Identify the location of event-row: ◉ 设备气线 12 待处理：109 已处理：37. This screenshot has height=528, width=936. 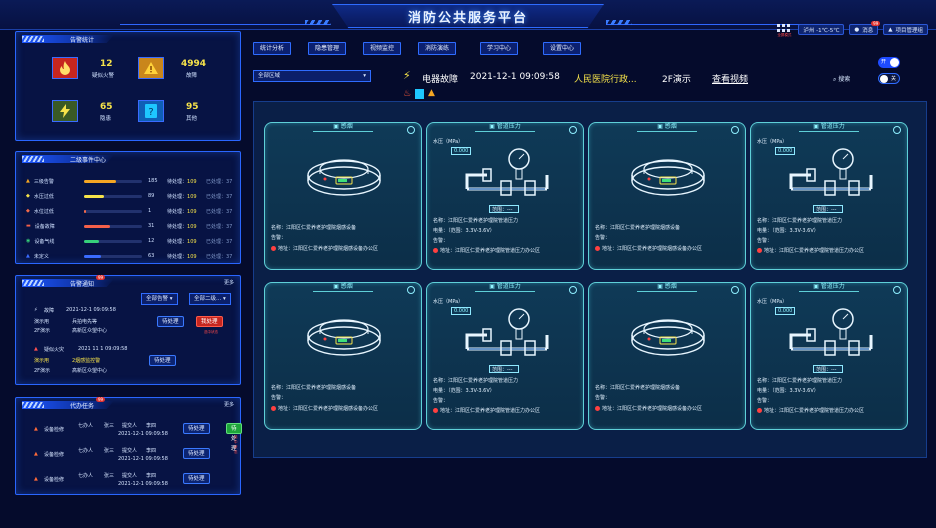
(131, 241).